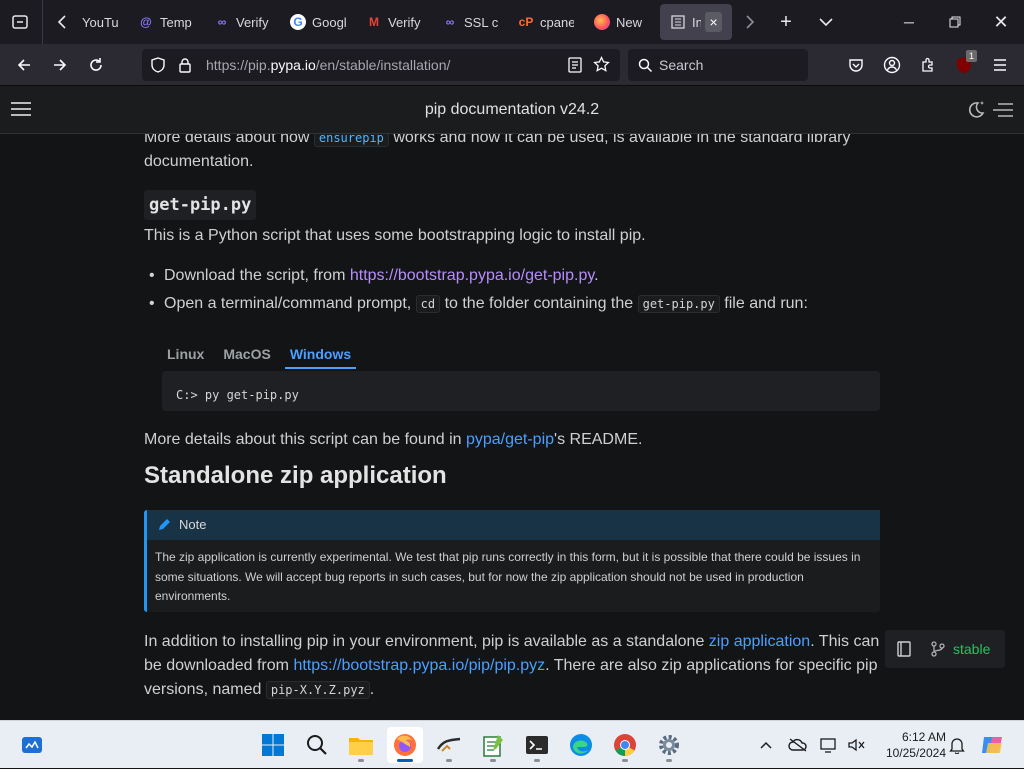  I want to click on back-icon, so click(24, 65).